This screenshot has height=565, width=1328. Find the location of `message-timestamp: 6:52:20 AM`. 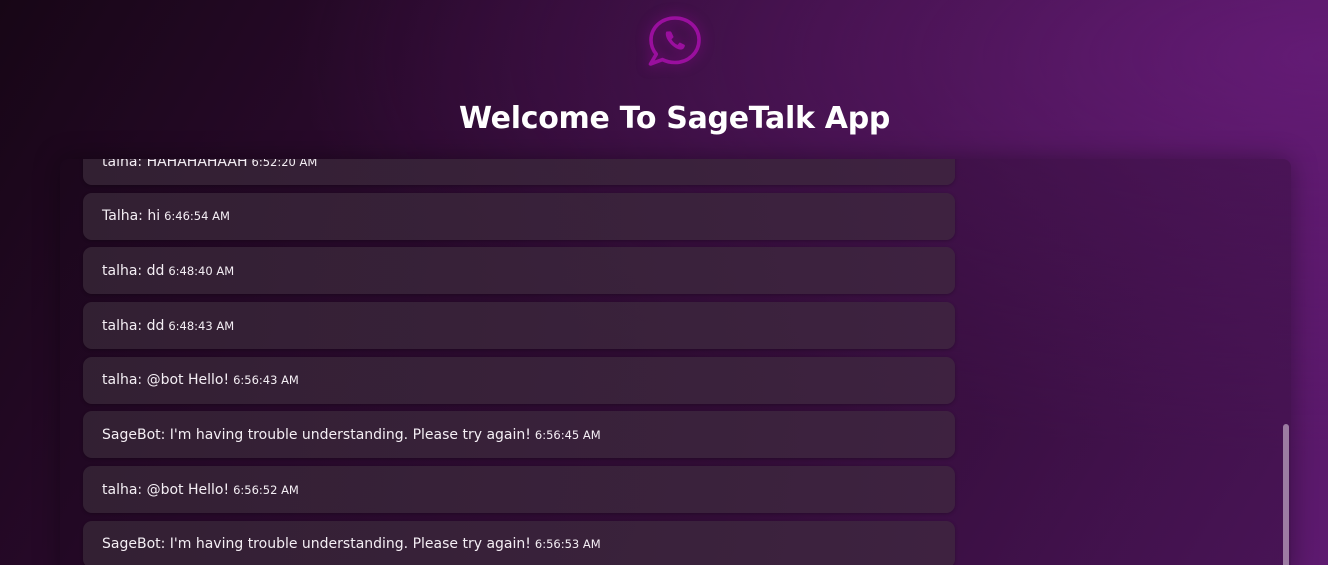

message-timestamp: 6:52:20 AM is located at coordinates (284, 164).